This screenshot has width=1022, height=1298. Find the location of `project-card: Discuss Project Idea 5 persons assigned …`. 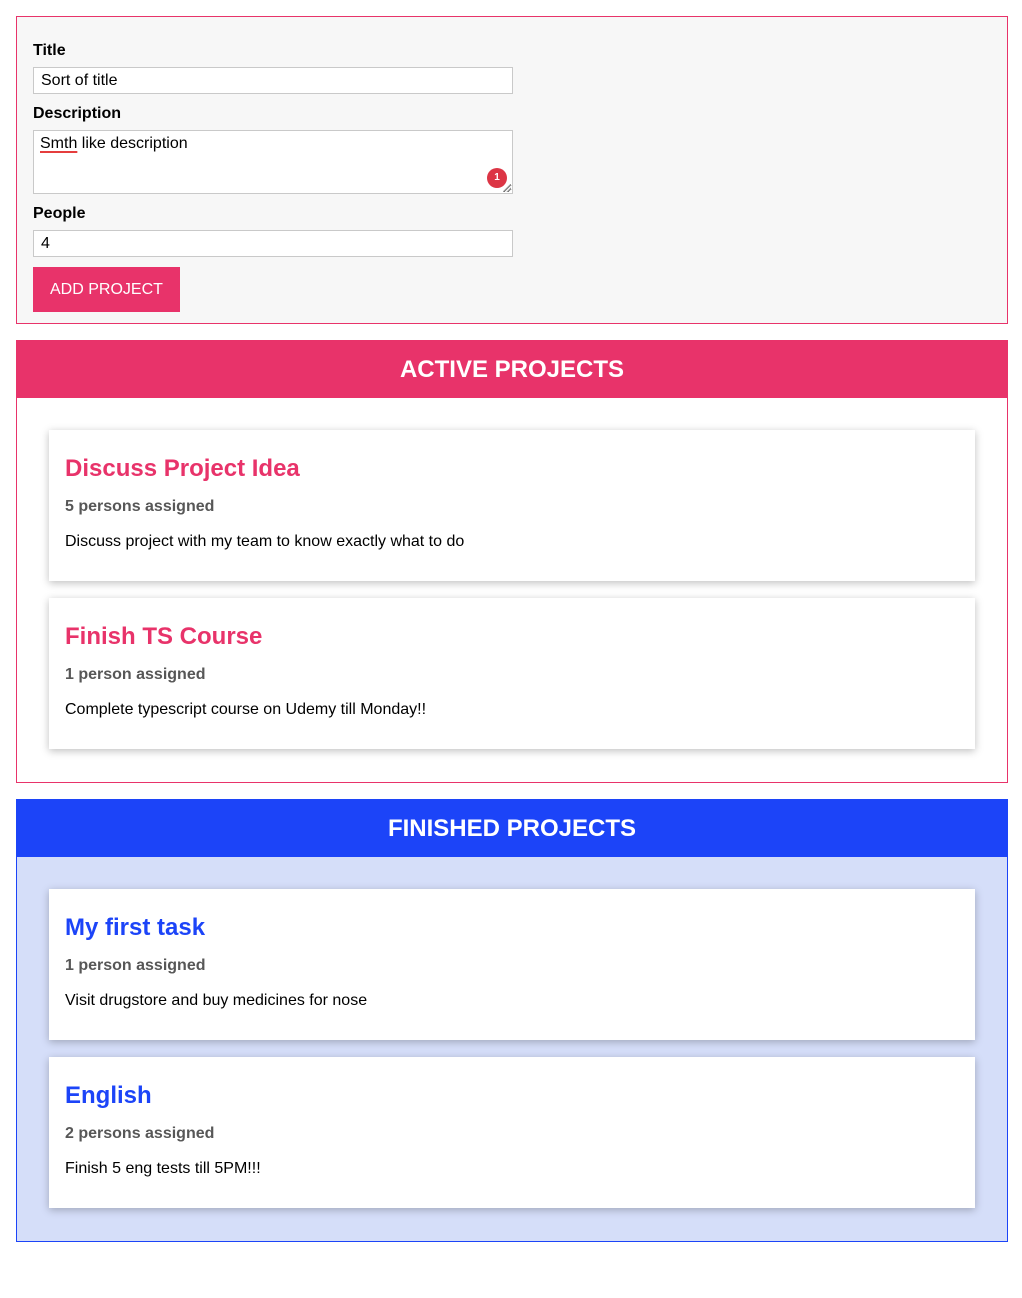

project-card: Discuss Project Idea 5 persons assigned … is located at coordinates (512, 505).